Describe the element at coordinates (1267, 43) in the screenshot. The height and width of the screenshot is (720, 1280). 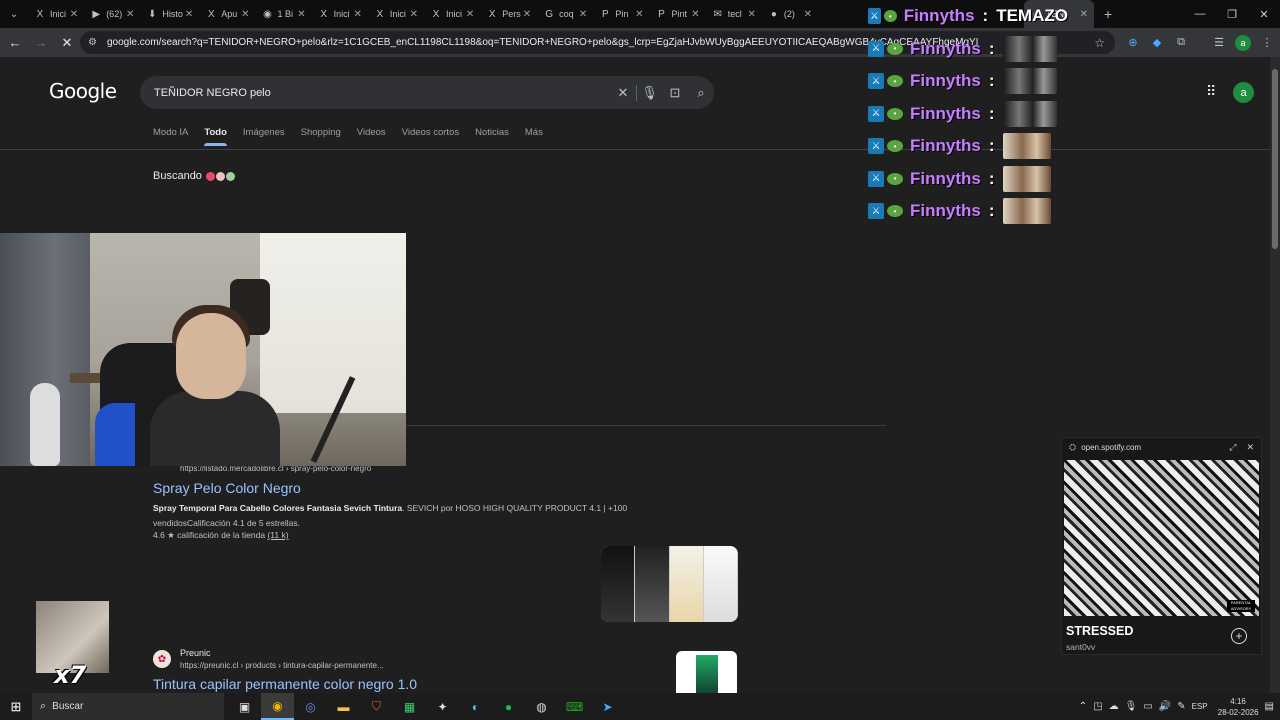
I see `menu-icon: ⋮` at that location.